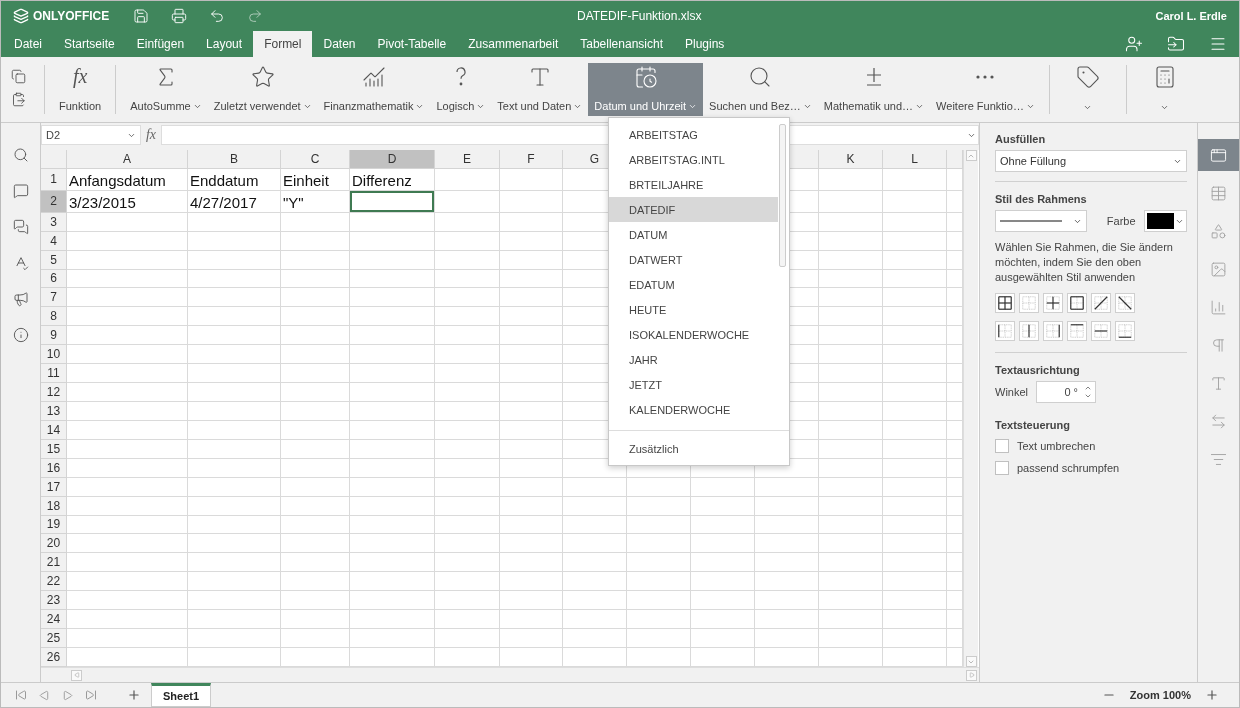 The width and height of the screenshot is (1240, 708). I want to click on menu-item: DATWERT, so click(693, 259).